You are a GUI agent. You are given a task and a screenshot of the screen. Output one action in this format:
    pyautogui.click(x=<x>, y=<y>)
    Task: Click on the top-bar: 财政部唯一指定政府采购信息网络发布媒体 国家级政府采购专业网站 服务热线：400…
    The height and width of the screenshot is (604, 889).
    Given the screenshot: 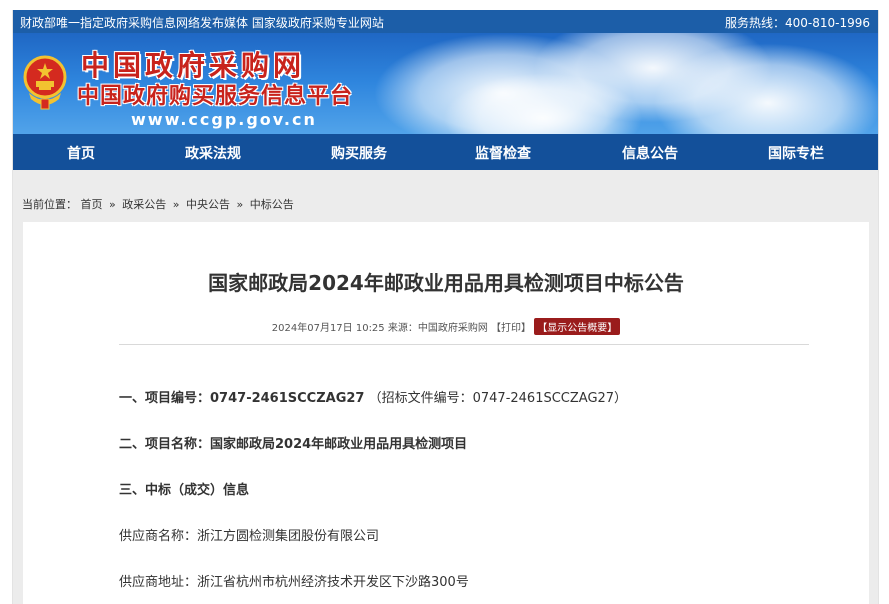 What is the action you would take?
    pyautogui.click(x=445, y=21)
    